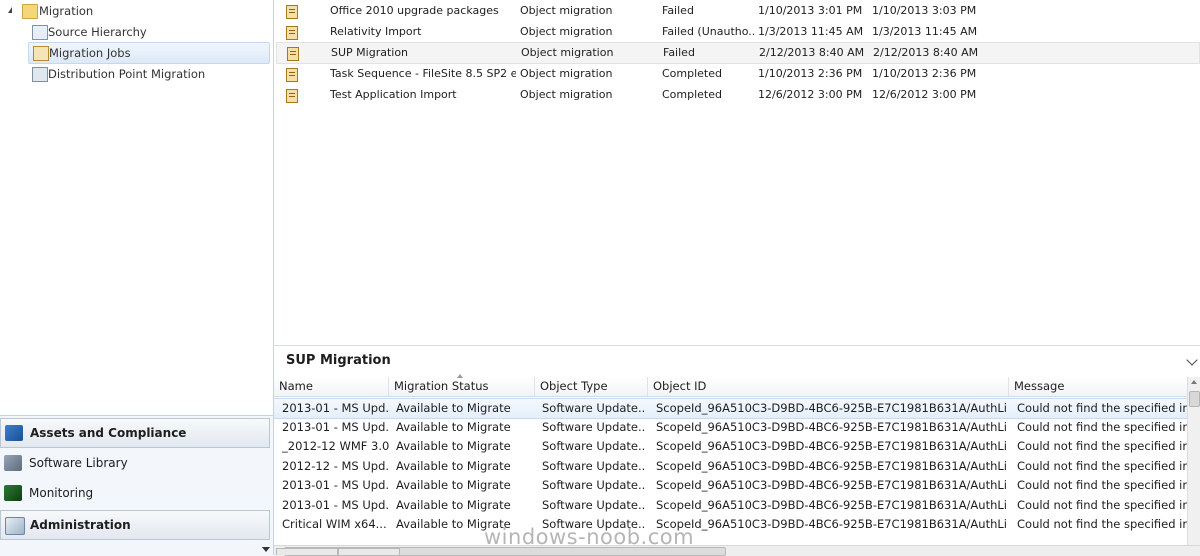 This screenshot has width=1200, height=556. I want to click on column-header-migration-status: Migration Status, so click(462, 386).